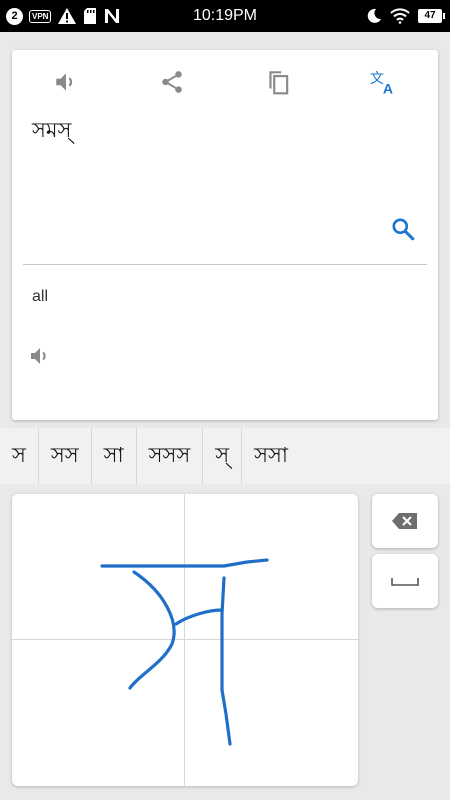 Image resolution: width=450 pixels, height=800 pixels. Describe the element at coordinates (225, 264) in the screenshot. I see `divider` at that location.